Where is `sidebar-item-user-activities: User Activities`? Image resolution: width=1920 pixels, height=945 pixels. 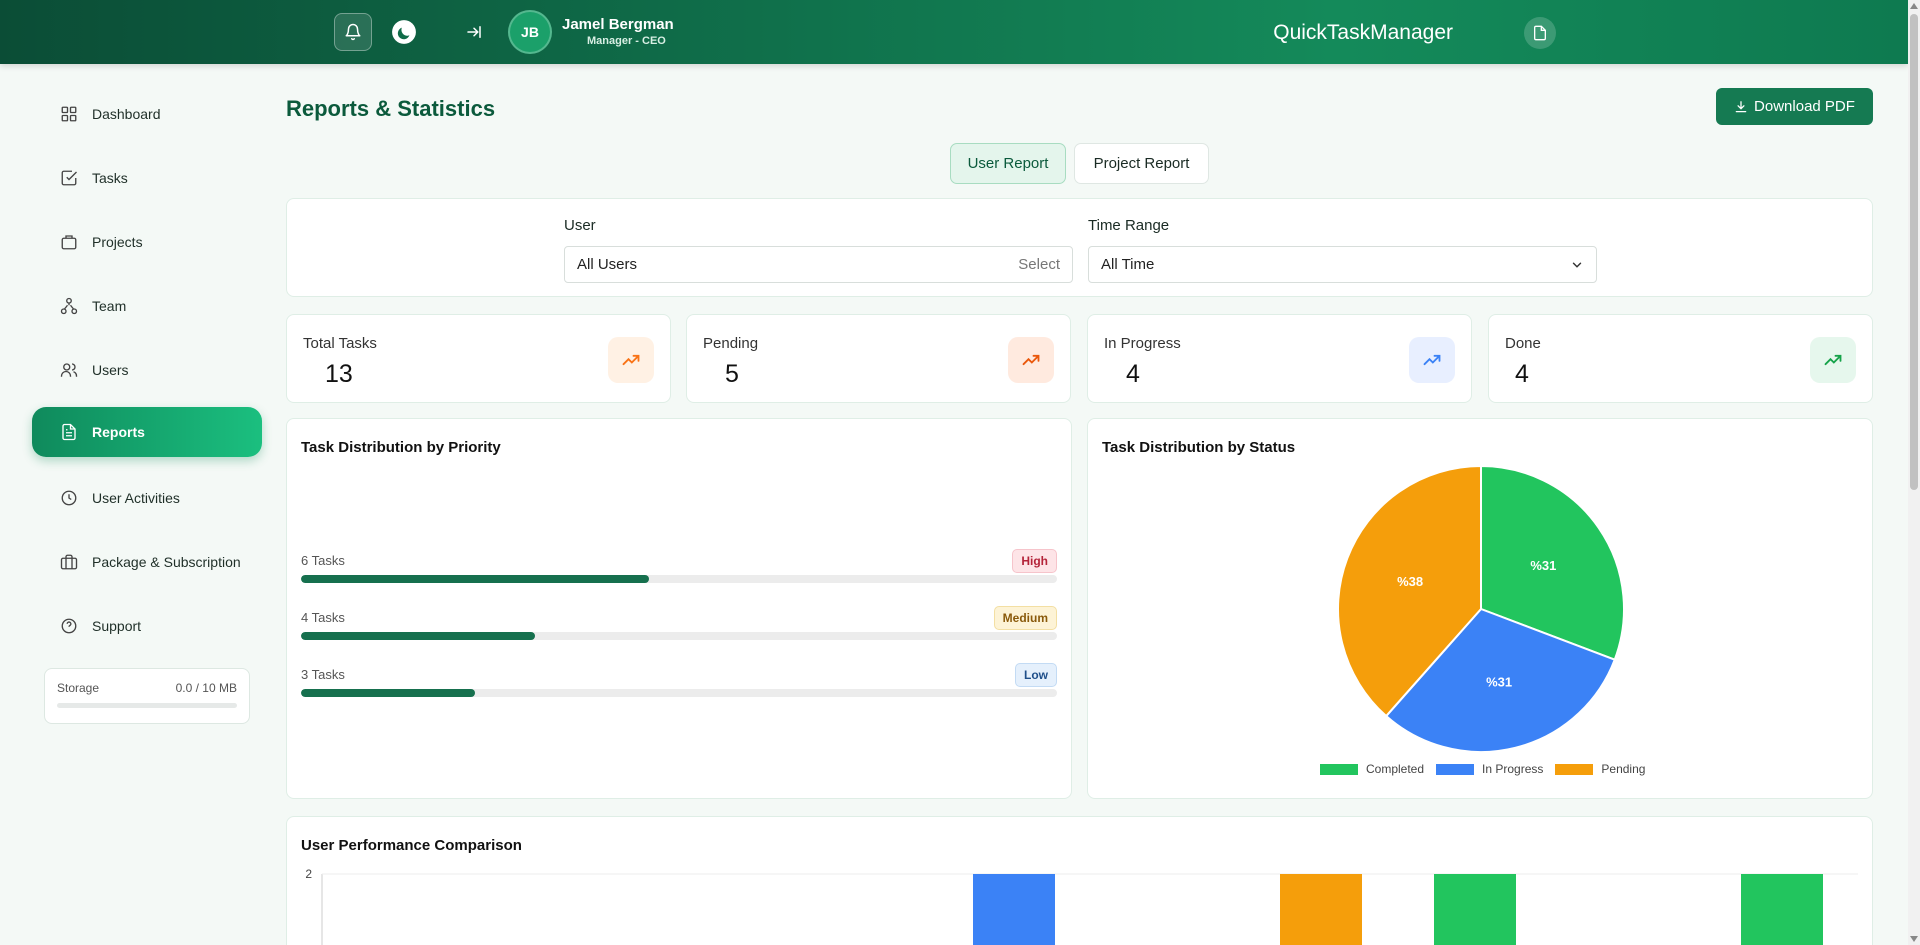 sidebar-item-user-activities: User Activities is located at coordinates (147, 498).